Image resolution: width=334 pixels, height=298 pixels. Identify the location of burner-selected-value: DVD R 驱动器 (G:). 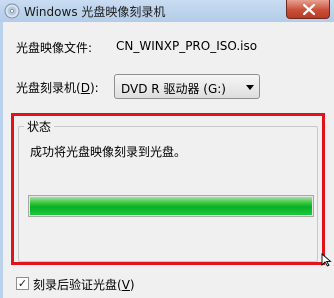
(173, 89).